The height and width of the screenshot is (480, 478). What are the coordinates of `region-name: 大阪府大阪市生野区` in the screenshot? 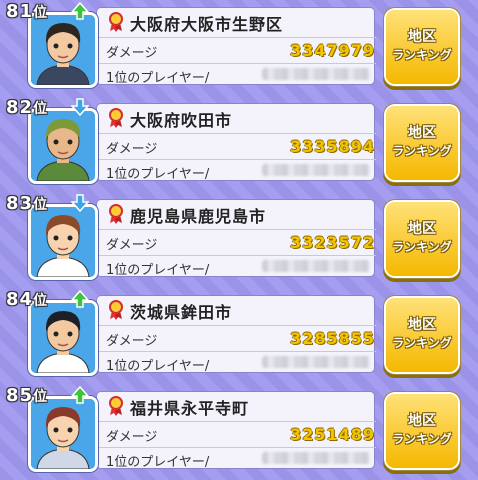 It's located at (207, 24).